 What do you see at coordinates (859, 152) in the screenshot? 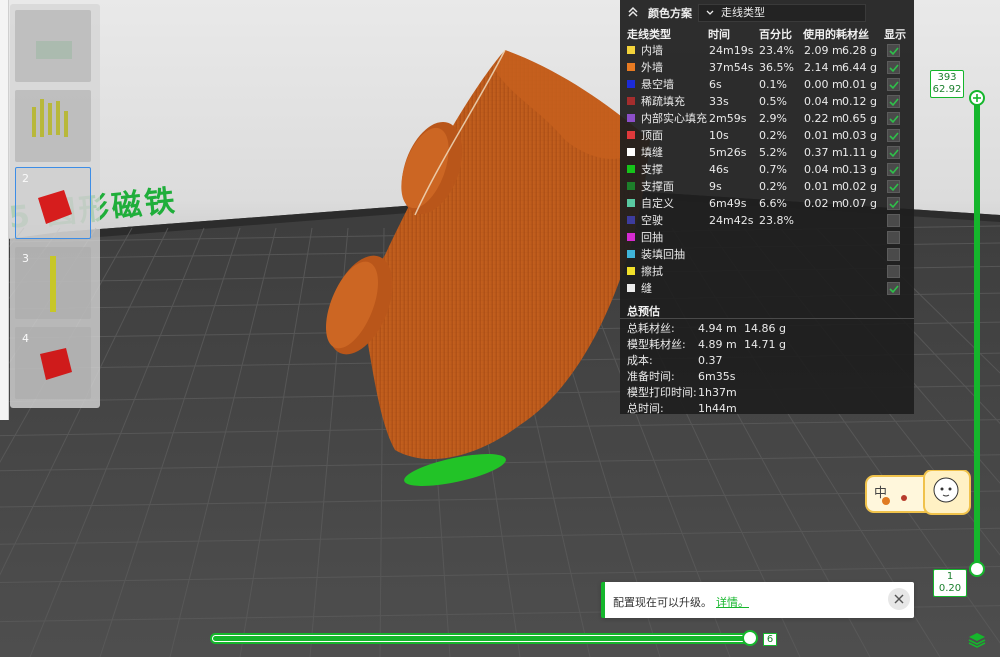
I see `filament-weight: 1.11 g` at bounding box center [859, 152].